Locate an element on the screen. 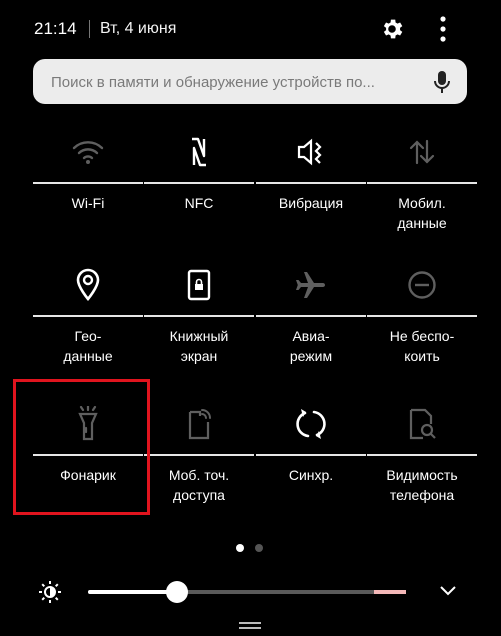  search-input is located at coordinates (241, 82).